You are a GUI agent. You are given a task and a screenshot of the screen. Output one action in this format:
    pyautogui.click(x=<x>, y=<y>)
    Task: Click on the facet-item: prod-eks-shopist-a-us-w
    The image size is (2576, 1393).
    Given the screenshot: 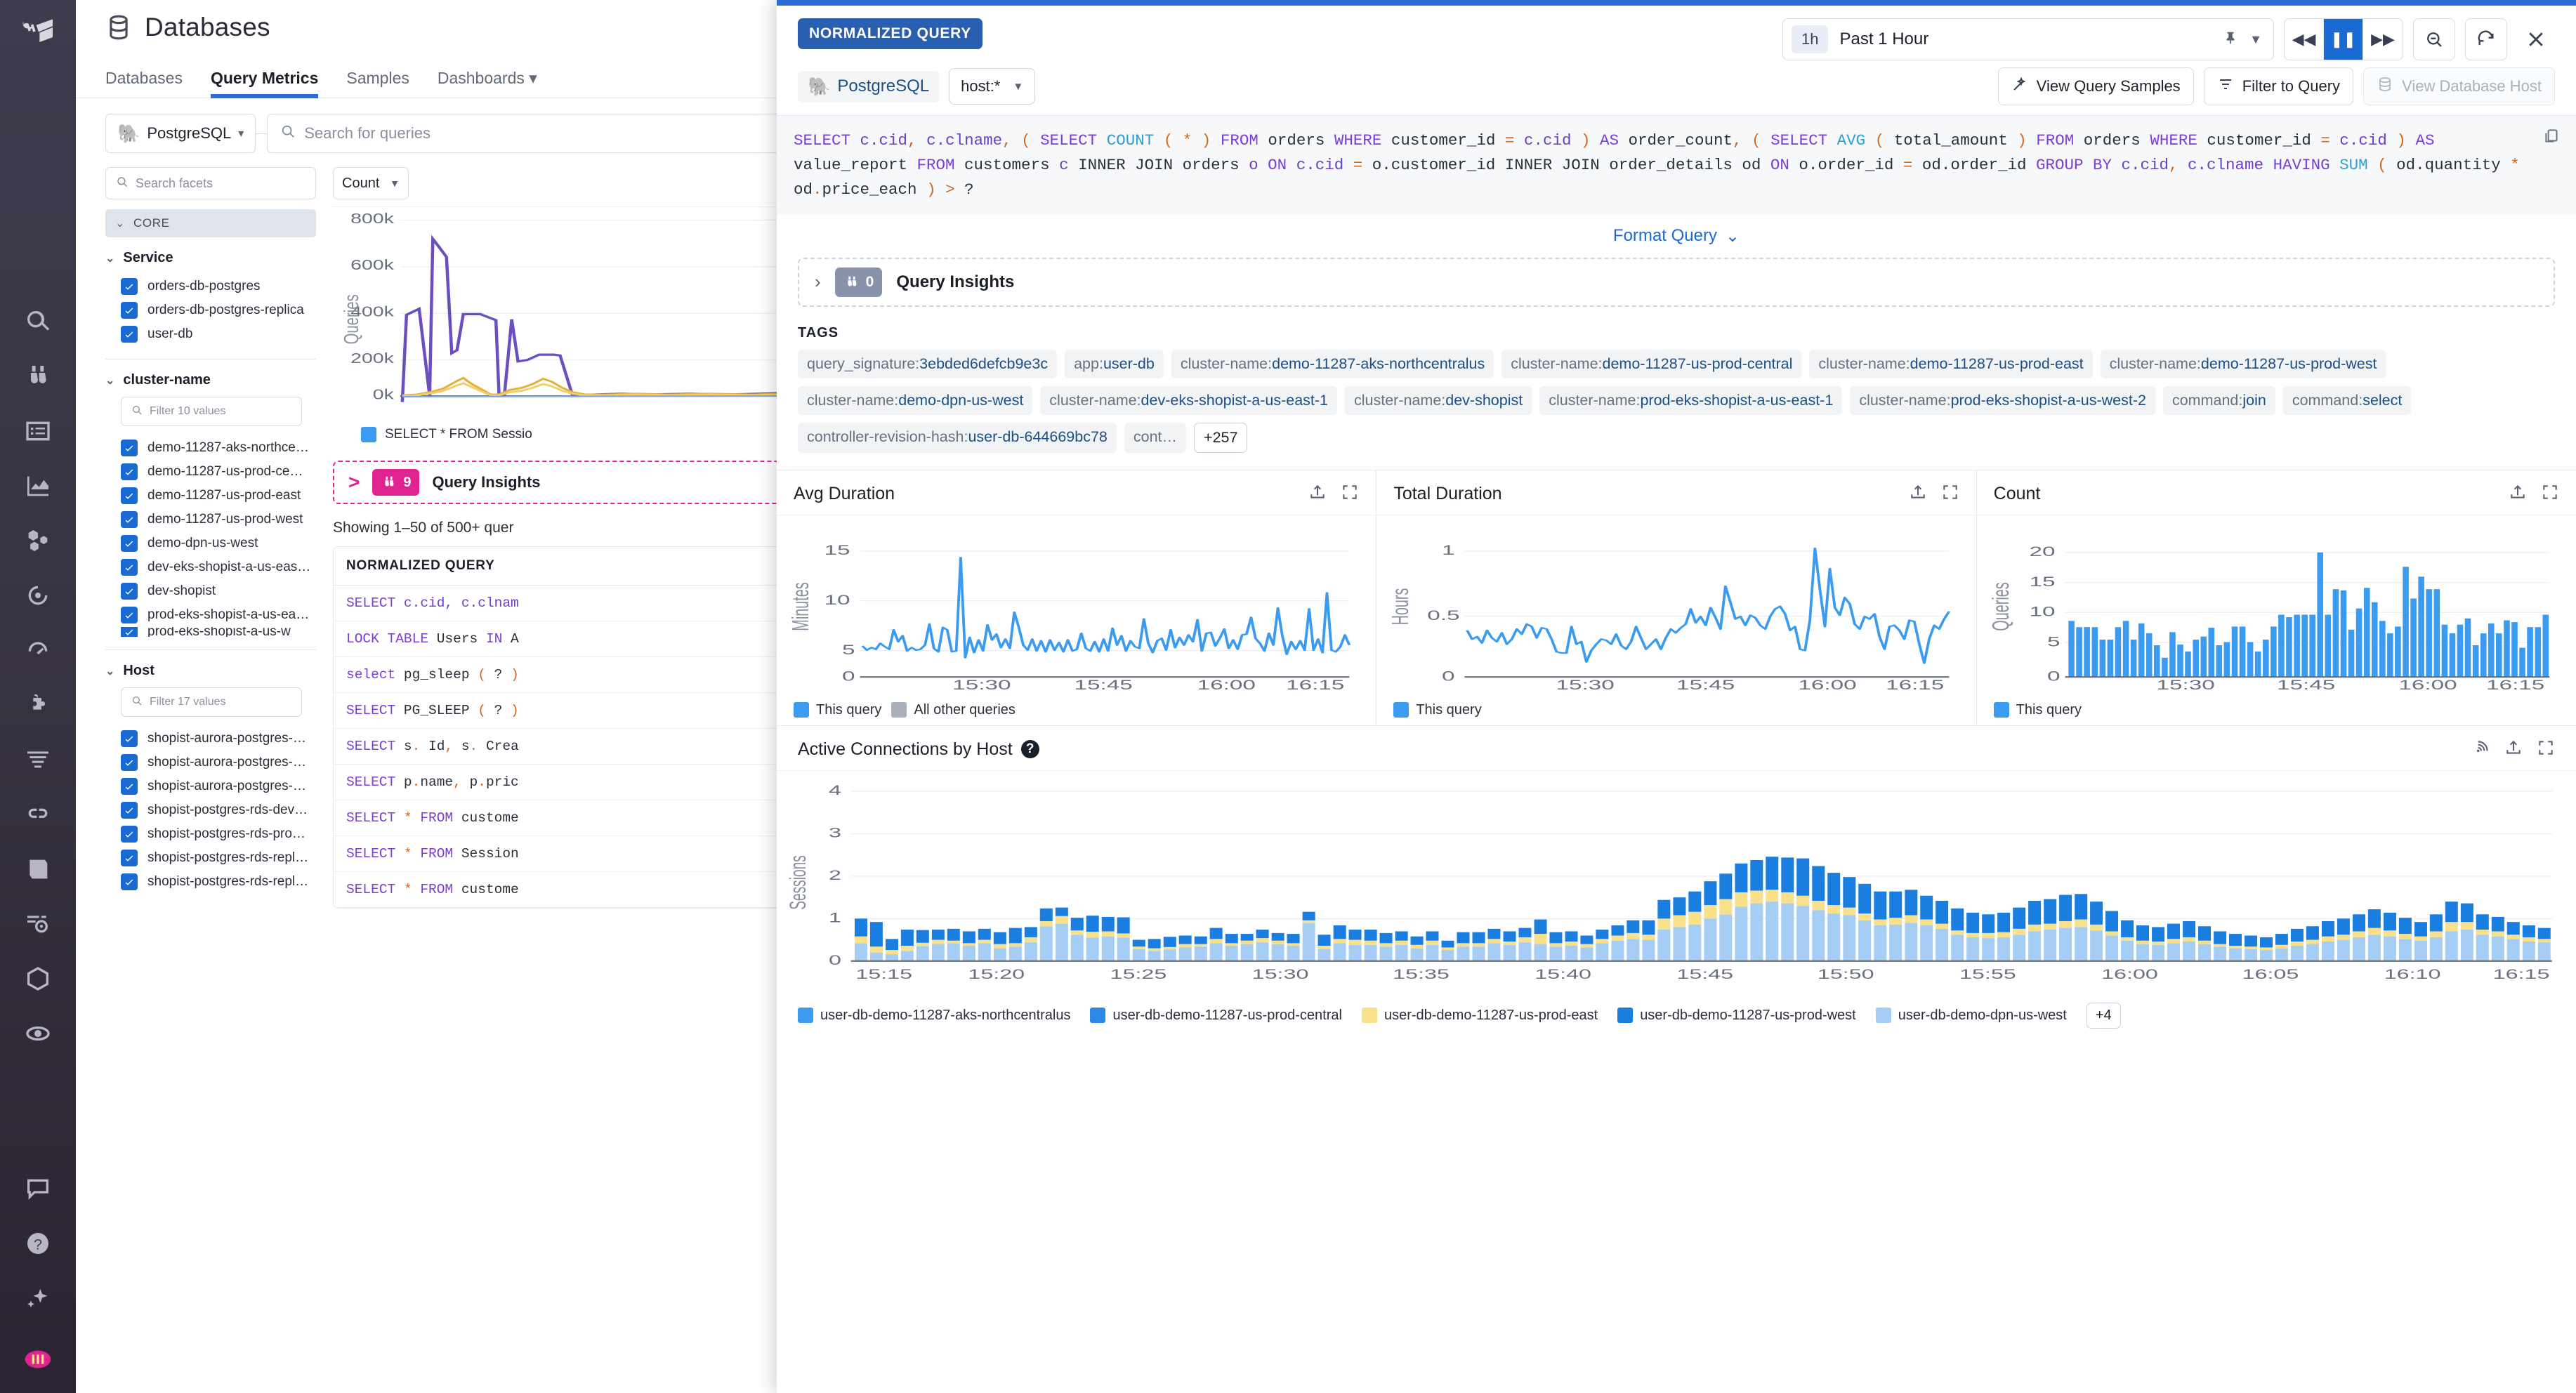 What is the action you would take?
    pyautogui.click(x=210, y=632)
    